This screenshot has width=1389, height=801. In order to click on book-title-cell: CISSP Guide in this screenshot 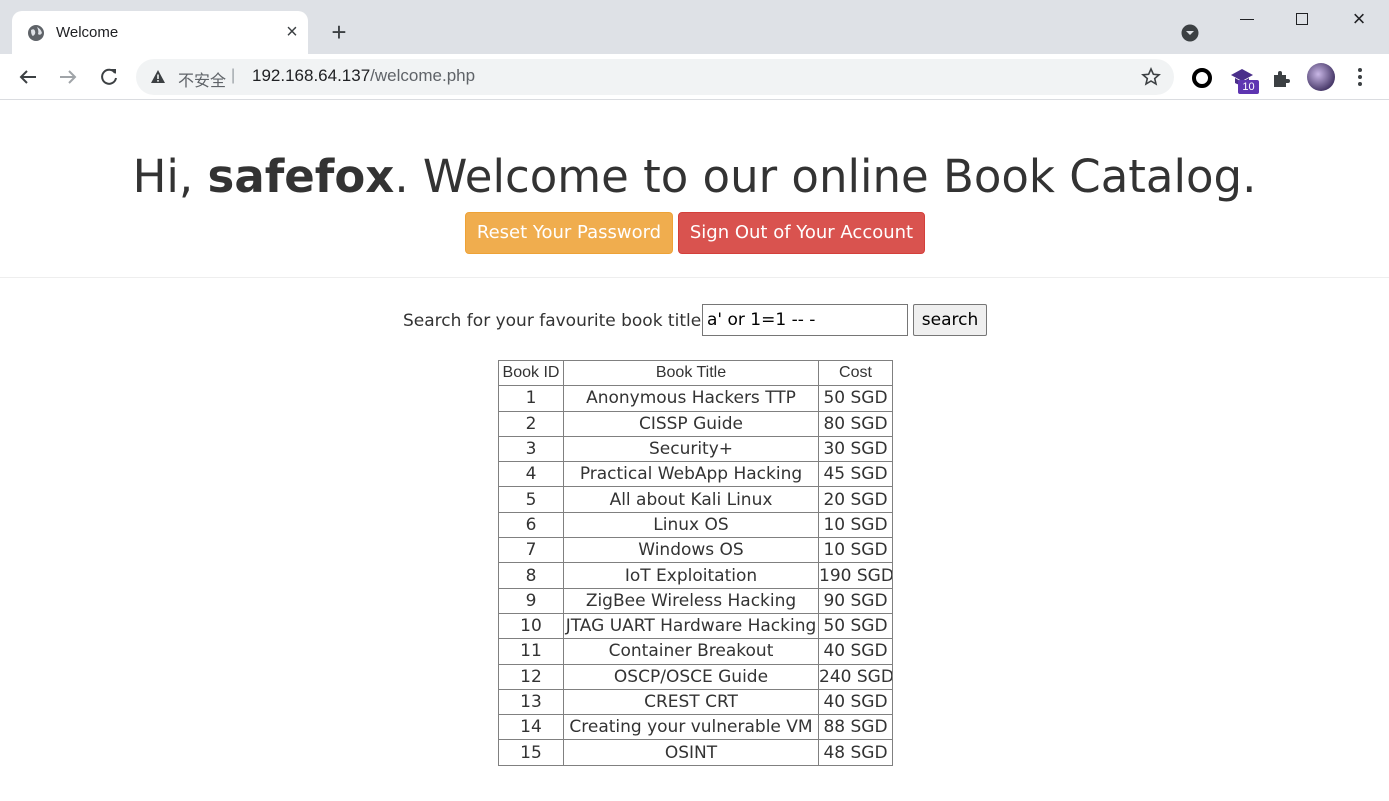, I will do `click(691, 423)`.